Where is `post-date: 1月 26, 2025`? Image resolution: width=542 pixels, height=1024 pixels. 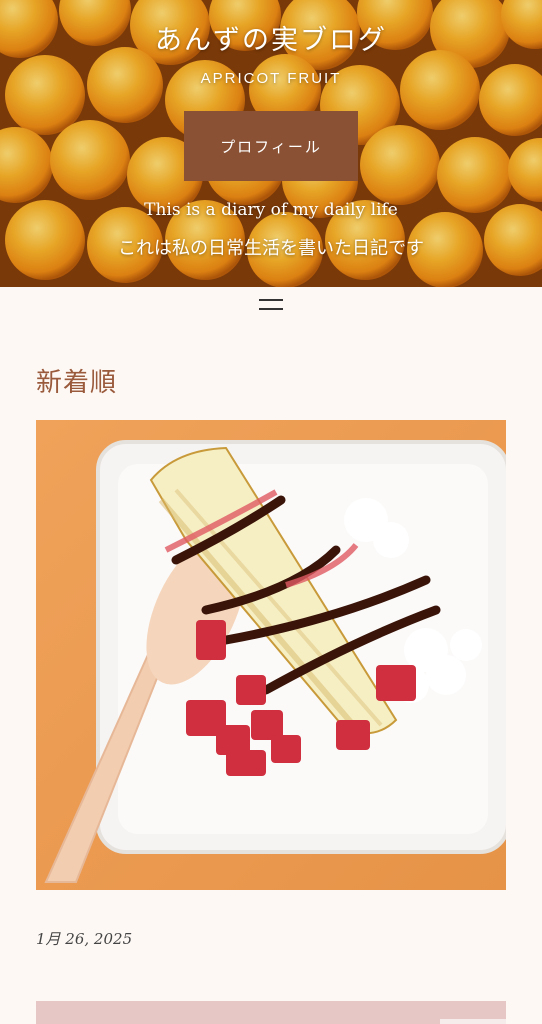 post-date: 1月 26, 2025 is located at coordinates (84, 939).